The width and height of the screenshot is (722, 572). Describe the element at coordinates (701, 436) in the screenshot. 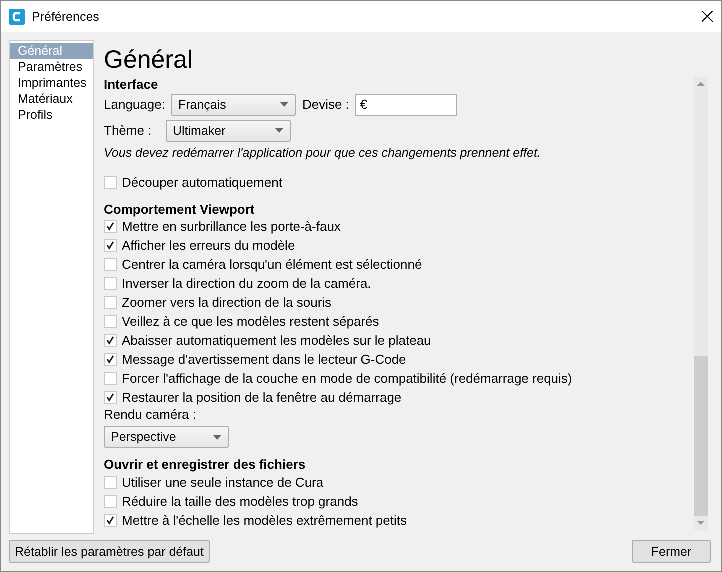

I see `scrollbar-thumb` at that location.